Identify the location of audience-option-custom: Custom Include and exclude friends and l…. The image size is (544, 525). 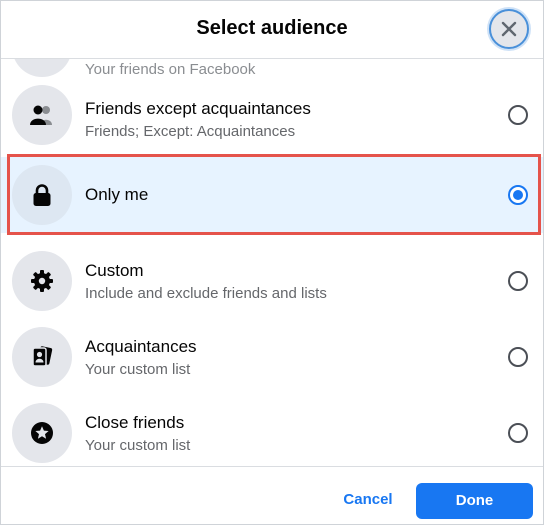
(272, 281).